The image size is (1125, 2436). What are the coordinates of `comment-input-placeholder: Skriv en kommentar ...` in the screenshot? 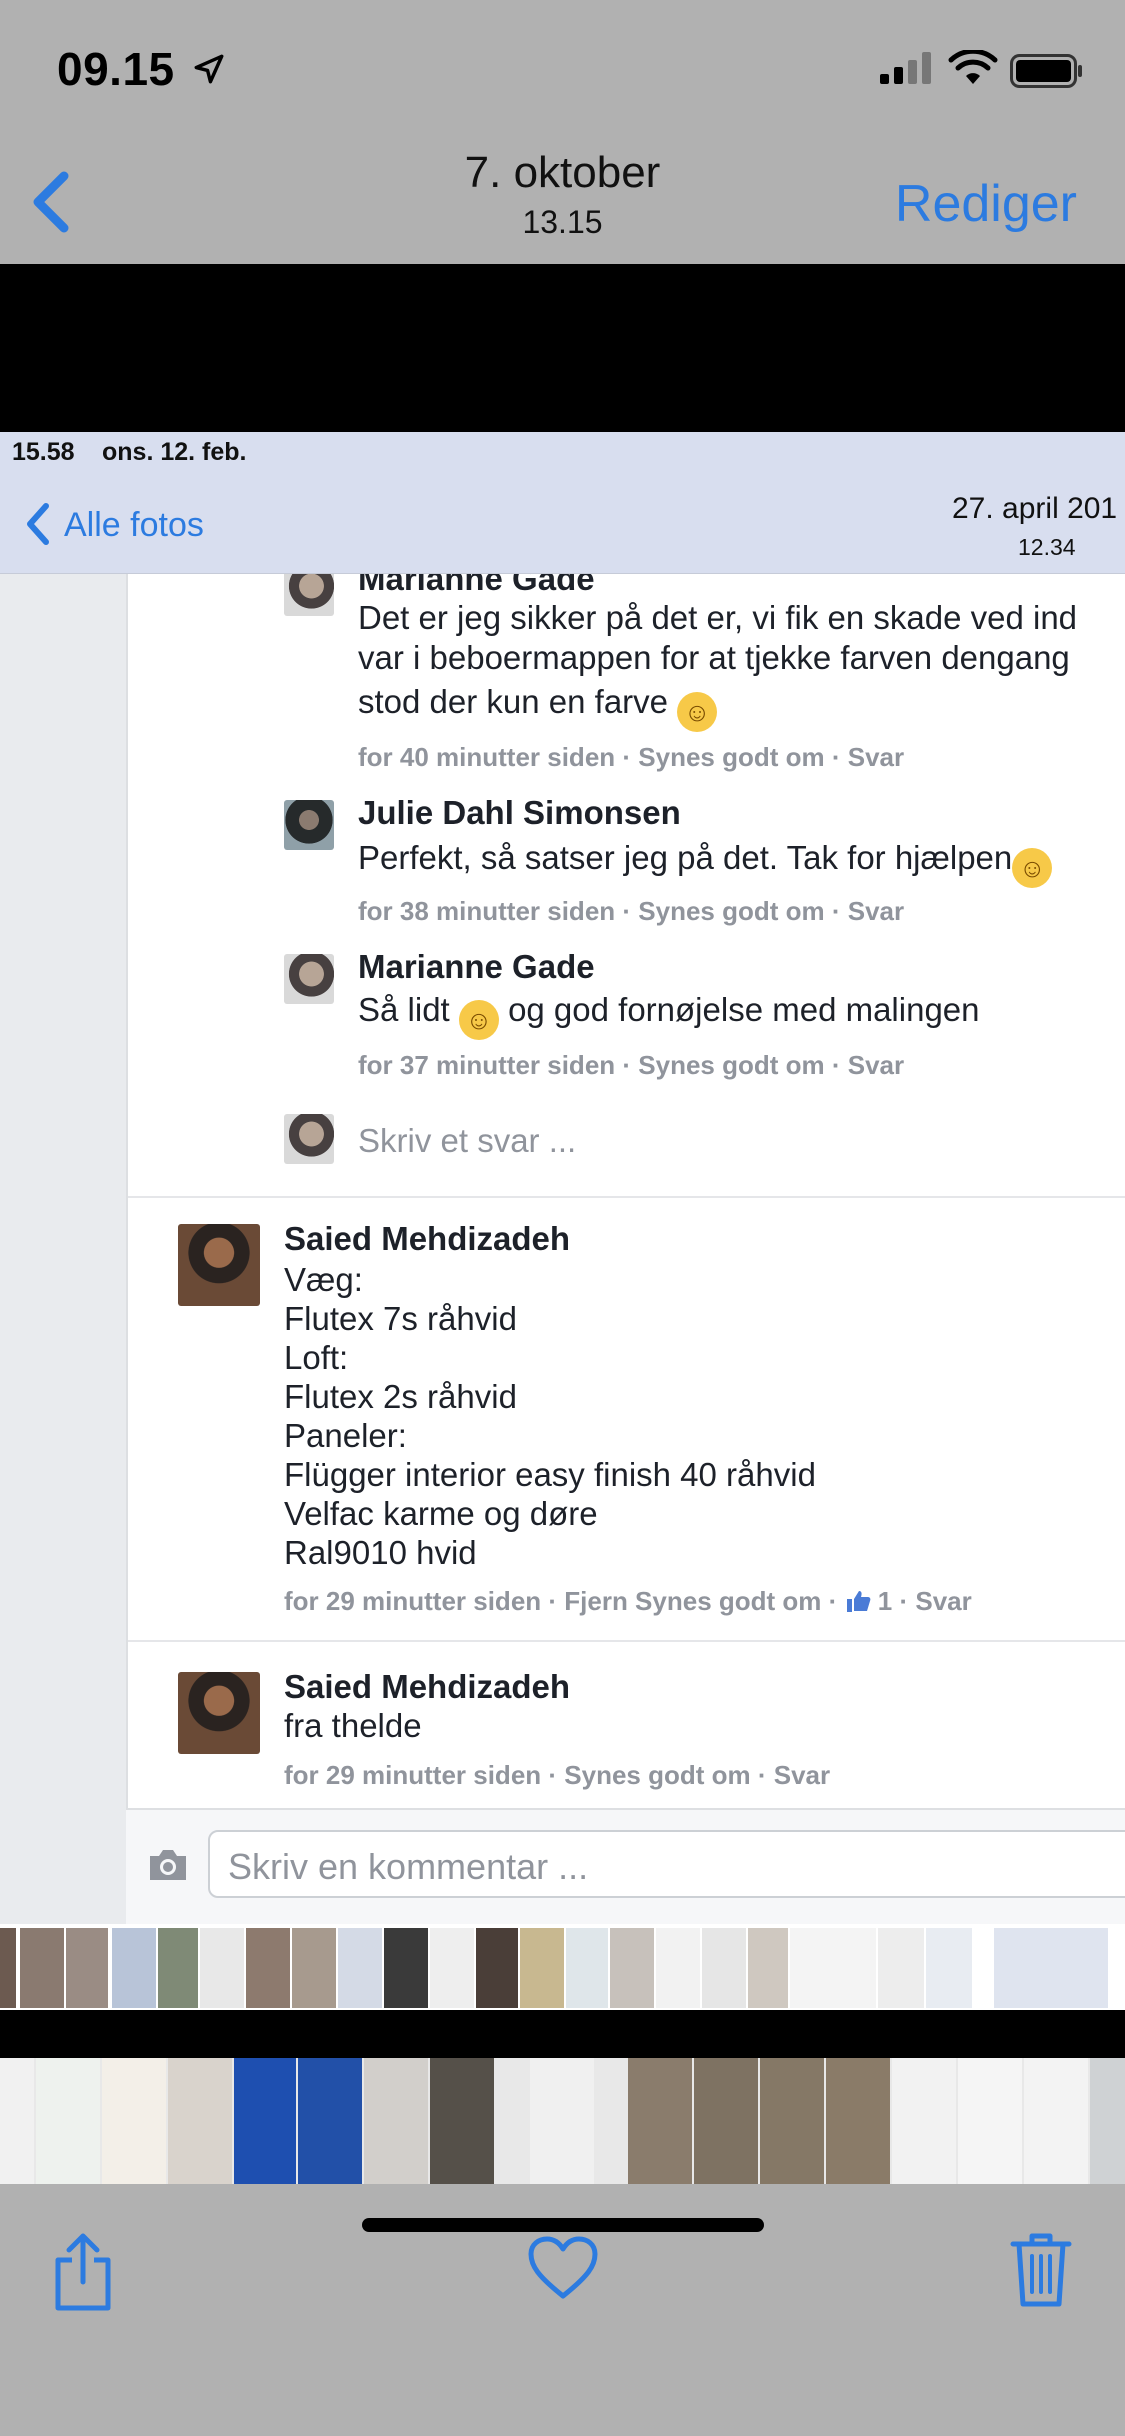 It's located at (408, 1866).